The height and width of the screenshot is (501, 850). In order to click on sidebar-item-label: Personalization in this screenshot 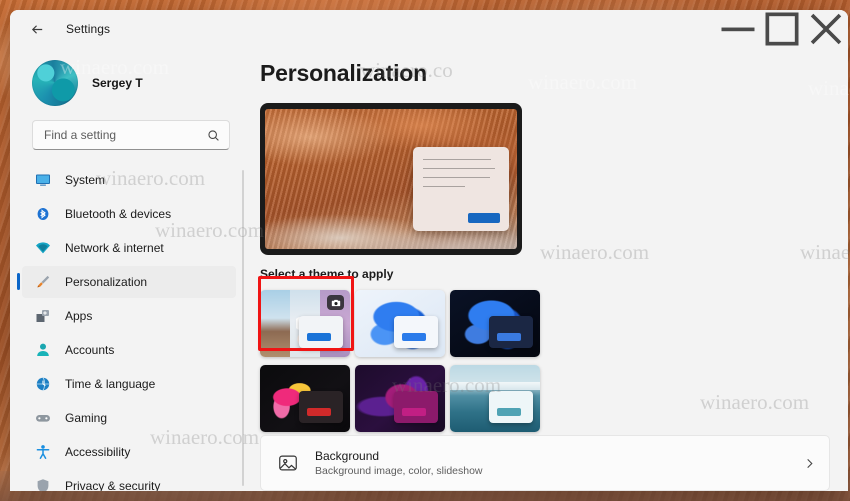, I will do `click(106, 282)`.